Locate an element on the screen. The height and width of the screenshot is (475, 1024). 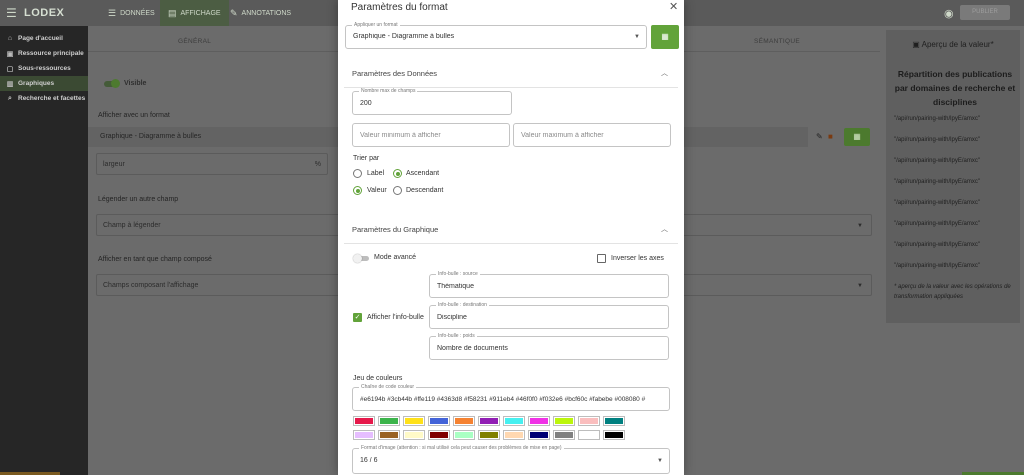
sort-asc-option: Ascendant is located at coordinates (423, 173).